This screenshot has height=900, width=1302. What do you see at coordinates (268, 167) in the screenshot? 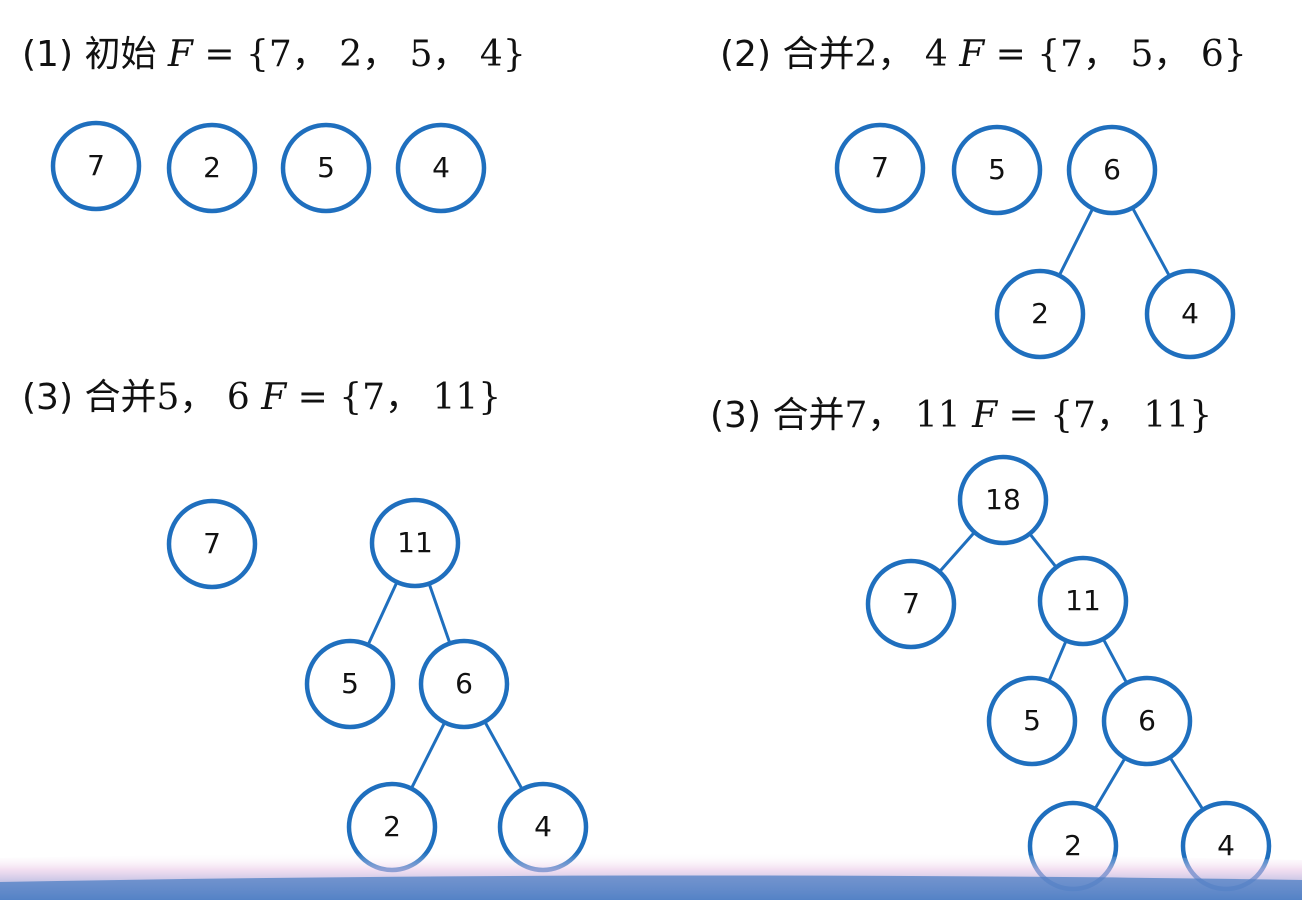
I see `panel-1: 7 2 5 4` at bounding box center [268, 167].